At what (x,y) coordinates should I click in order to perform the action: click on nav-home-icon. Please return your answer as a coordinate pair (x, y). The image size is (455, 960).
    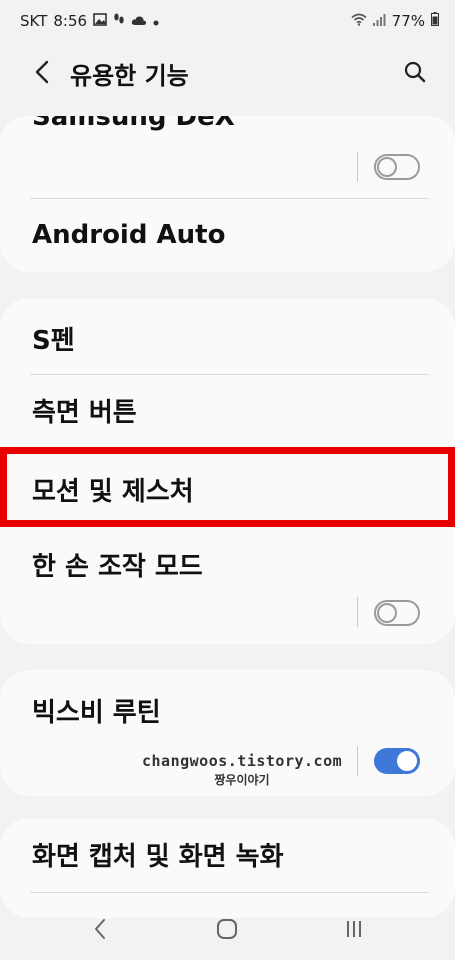
    Looking at the image, I should click on (227, 931).